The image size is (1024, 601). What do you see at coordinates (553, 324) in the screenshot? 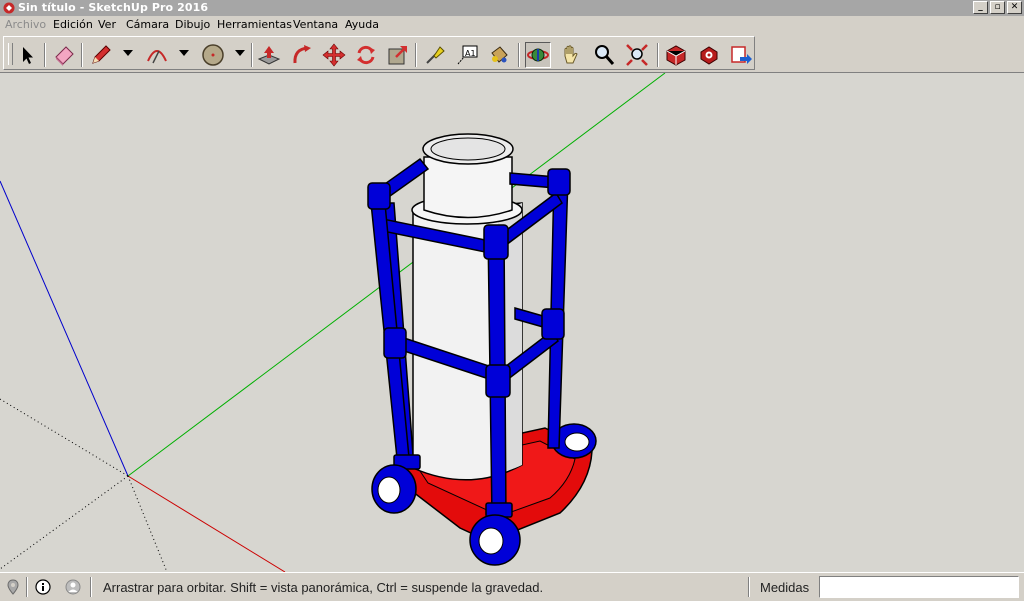
I see `fitting-mid-back-right` at bounding box center [553, 324].